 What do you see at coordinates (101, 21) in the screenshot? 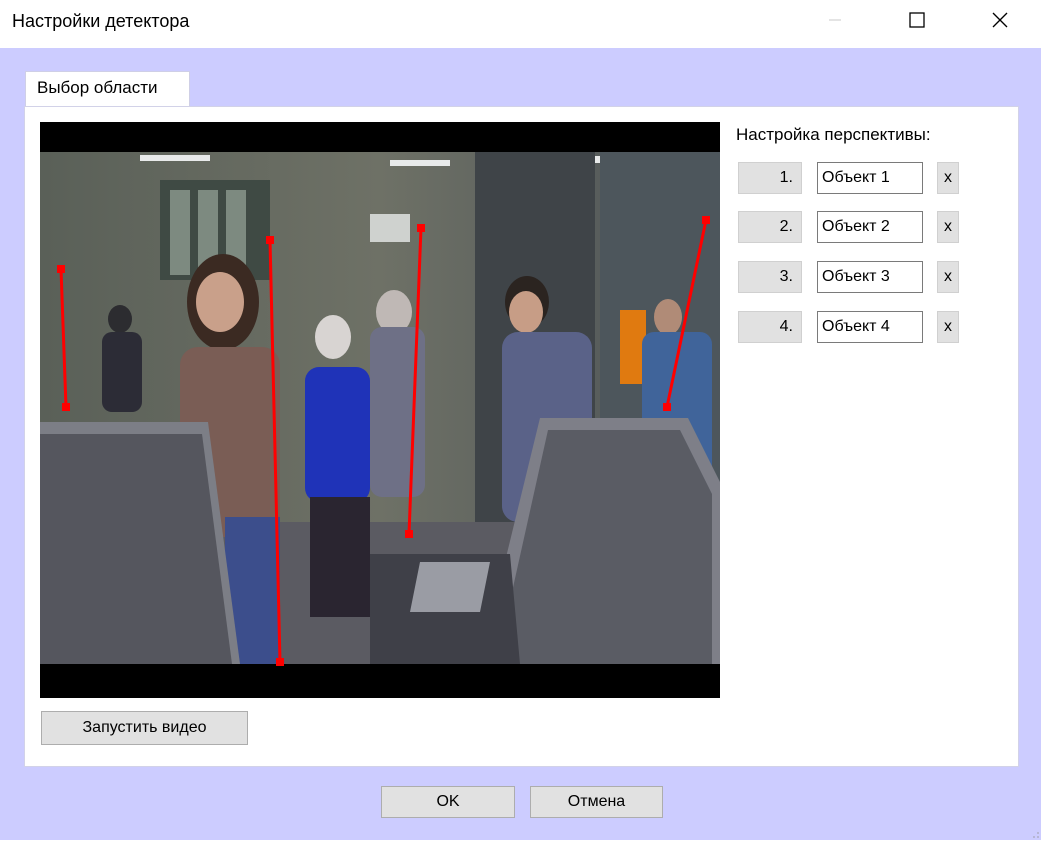
I see `window-title: Настройки детектора` at bounding box center [101, 21].